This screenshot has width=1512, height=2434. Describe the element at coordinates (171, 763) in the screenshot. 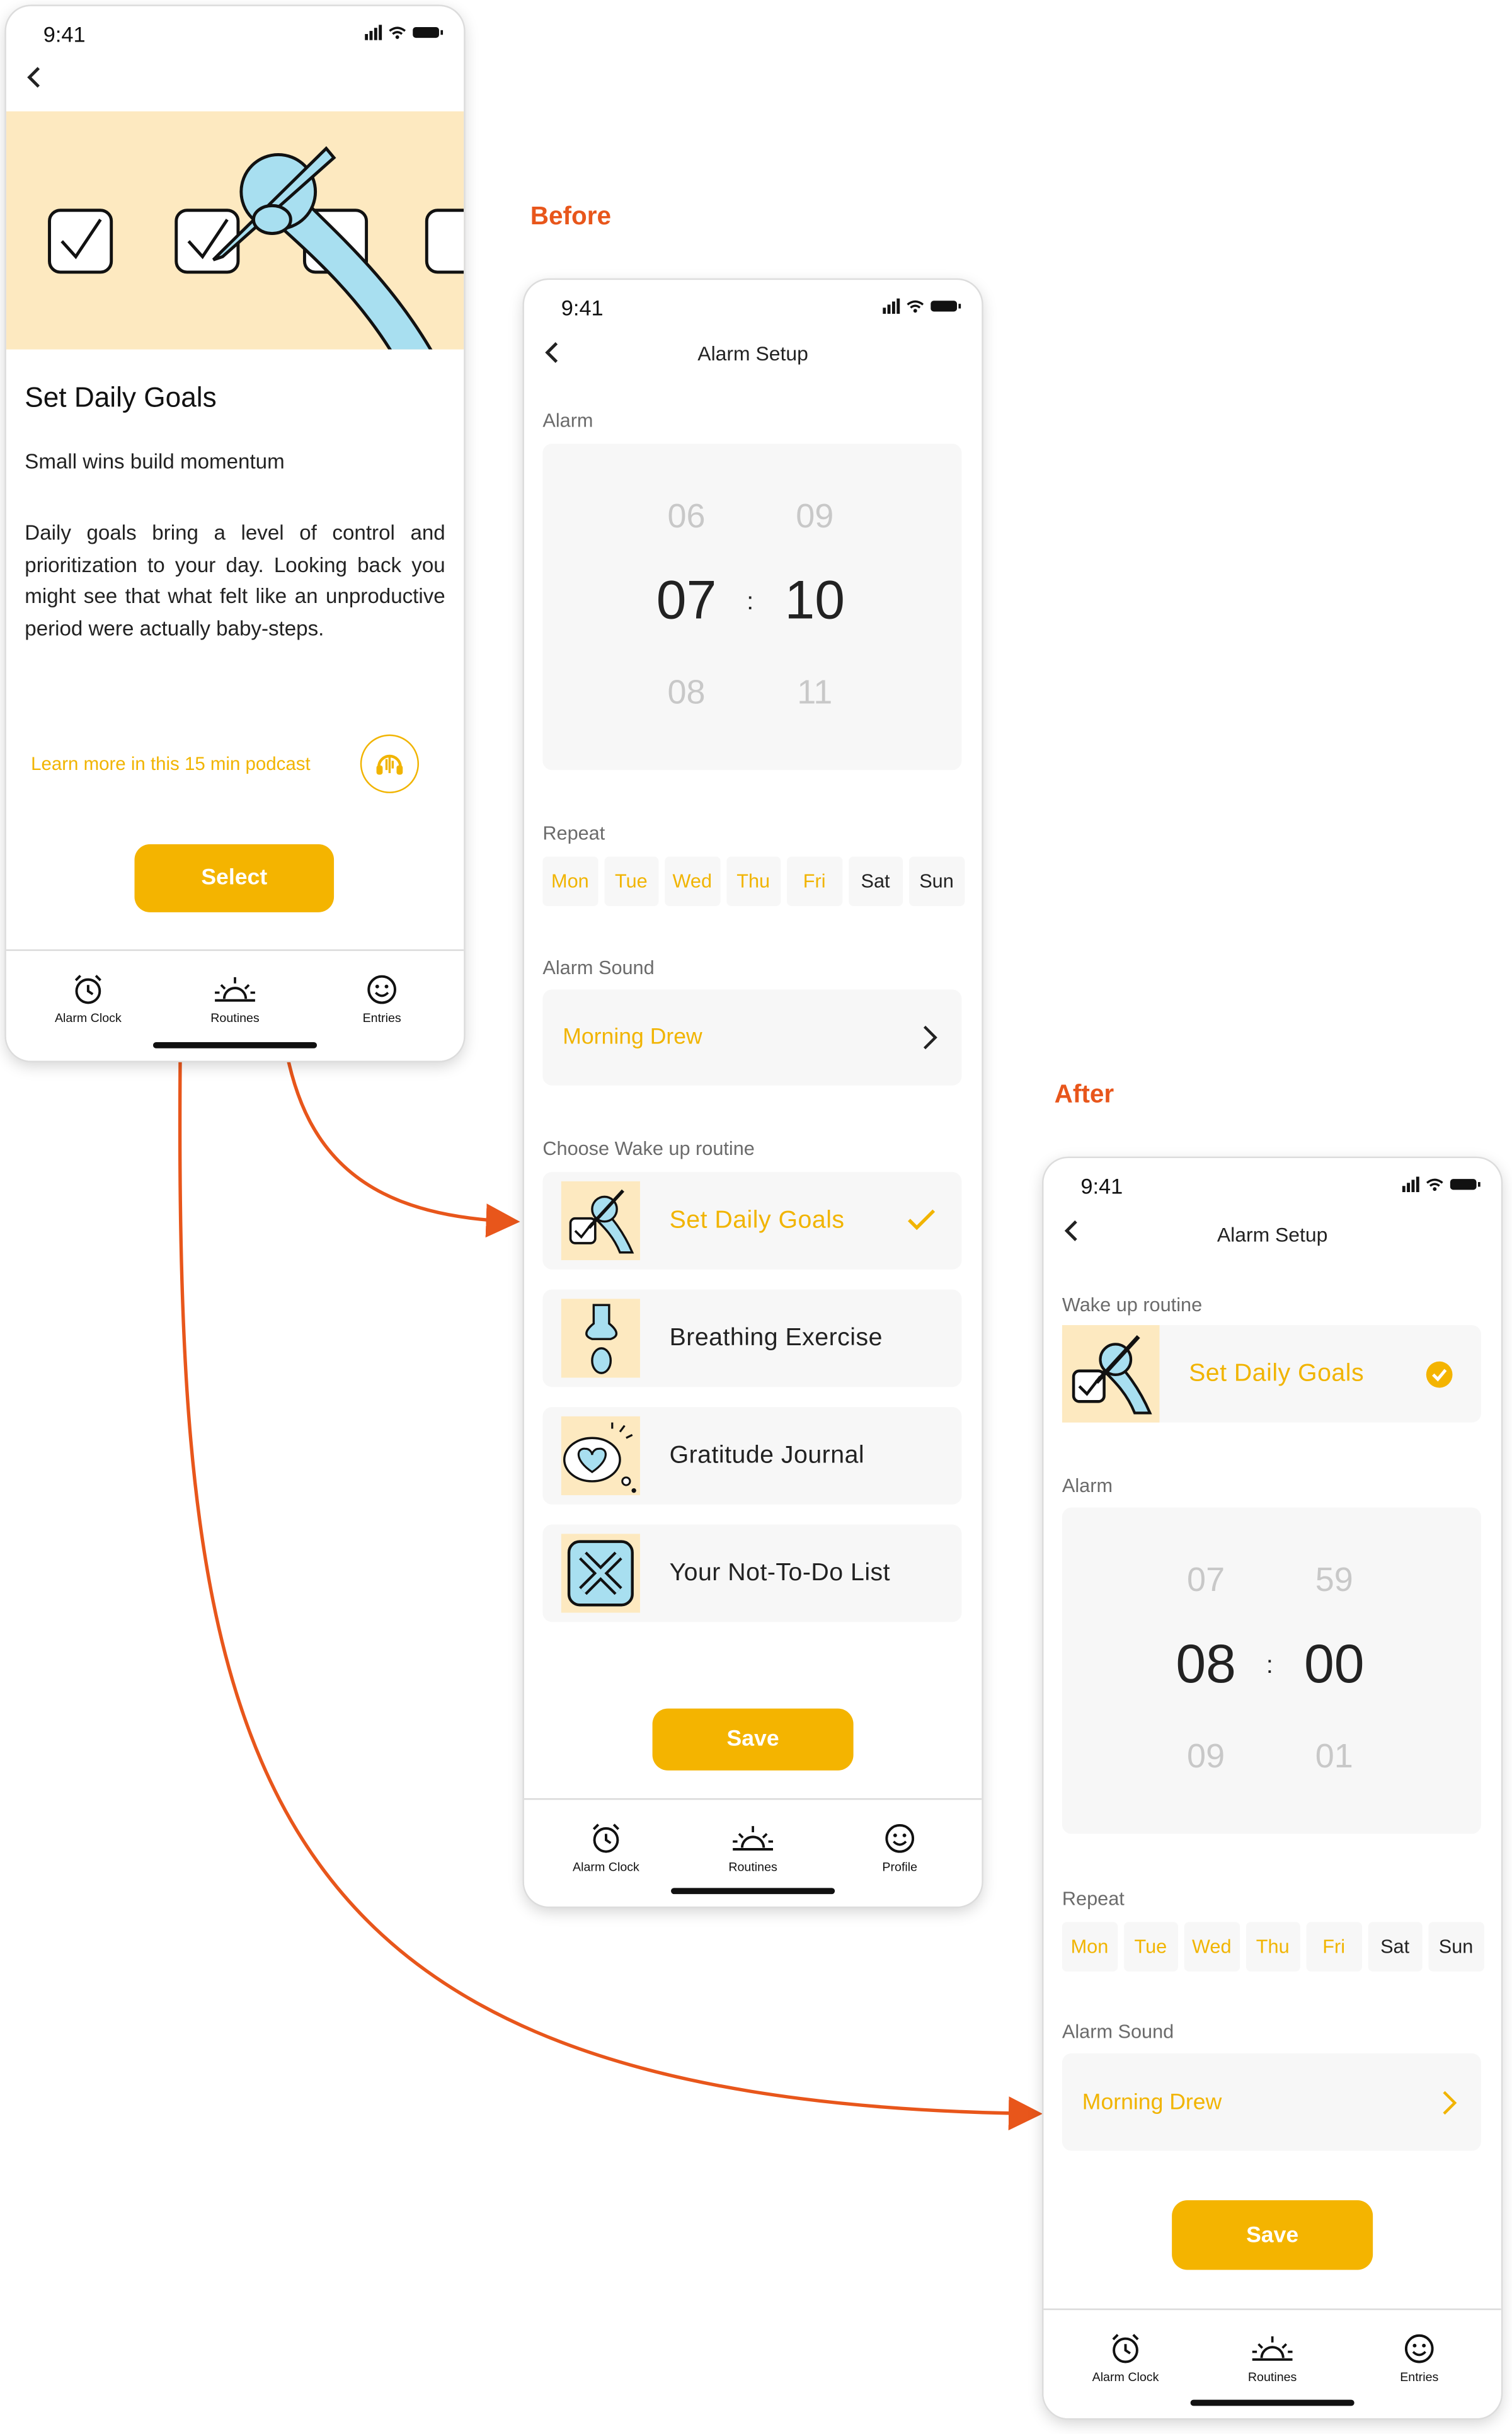

I see `podcast-link: Learn more in this 15 min podcast` at that location.